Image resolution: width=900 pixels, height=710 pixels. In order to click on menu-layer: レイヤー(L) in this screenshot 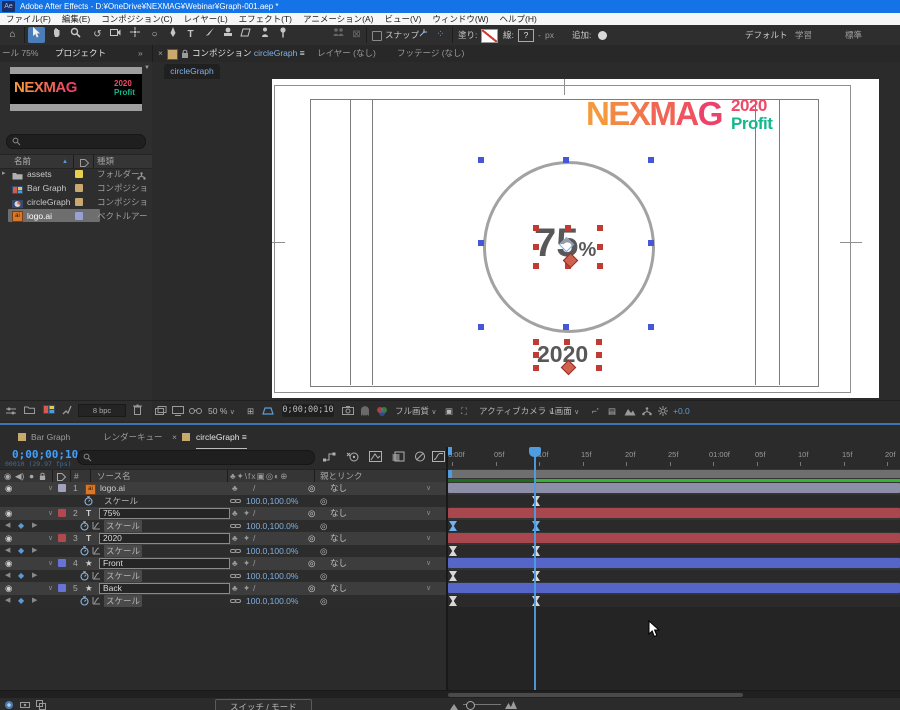, I will do `click(206, 19)`.